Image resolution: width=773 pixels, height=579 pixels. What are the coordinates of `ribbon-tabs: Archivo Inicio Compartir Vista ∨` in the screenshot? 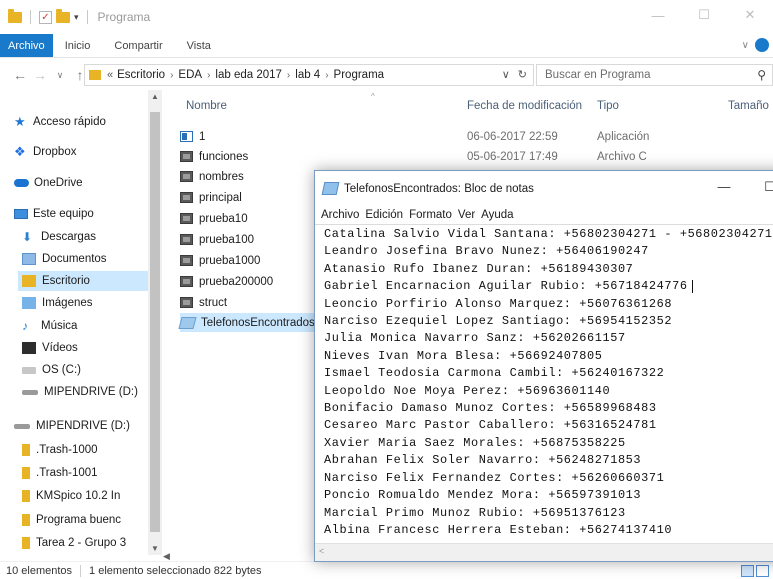 It's located at (386, 46).